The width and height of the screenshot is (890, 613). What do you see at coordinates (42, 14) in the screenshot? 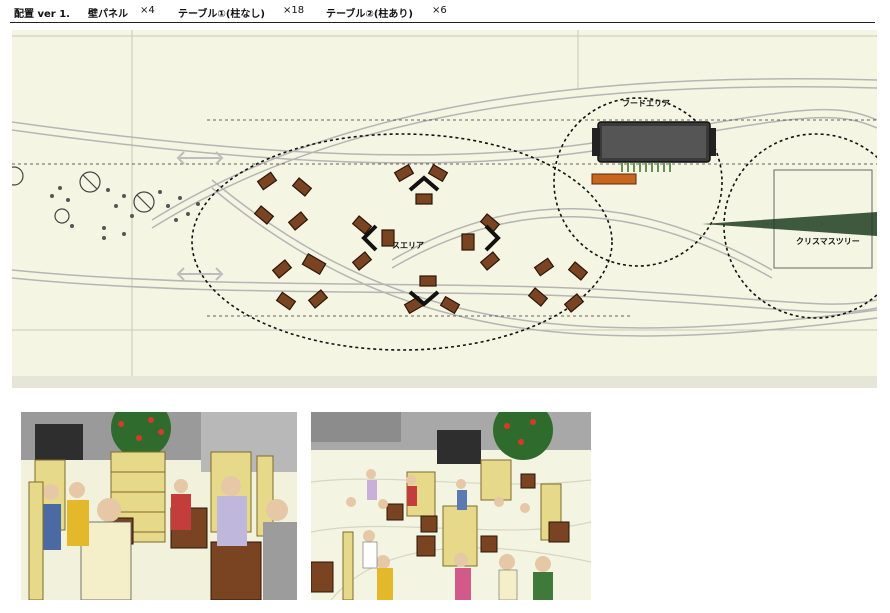
I see `layout-version: 配置 ver 1.` at bounding box center [42, 14].